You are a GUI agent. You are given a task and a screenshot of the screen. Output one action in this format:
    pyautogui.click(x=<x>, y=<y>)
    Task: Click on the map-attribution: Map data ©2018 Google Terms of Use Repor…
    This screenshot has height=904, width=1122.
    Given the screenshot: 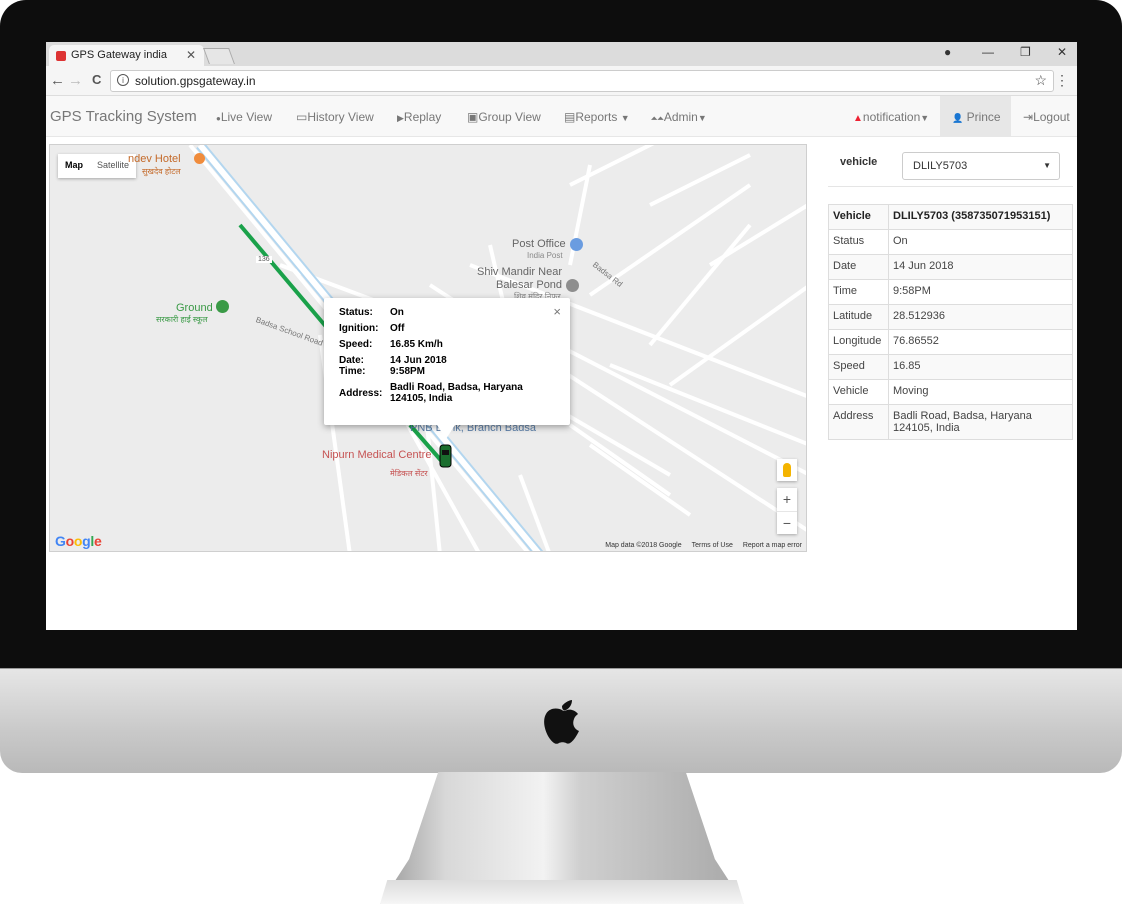 What is the action you would take?
    pyautogui.click(x=703, y=545)
    